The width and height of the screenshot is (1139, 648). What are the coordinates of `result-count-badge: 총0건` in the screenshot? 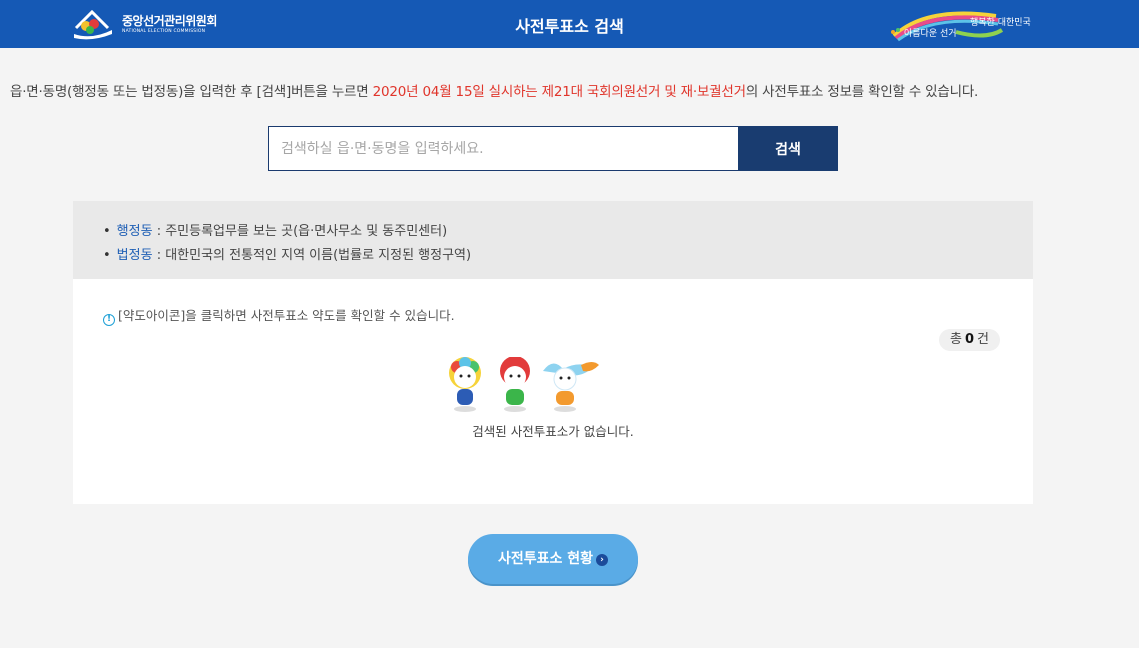 It's located at (969, 340).